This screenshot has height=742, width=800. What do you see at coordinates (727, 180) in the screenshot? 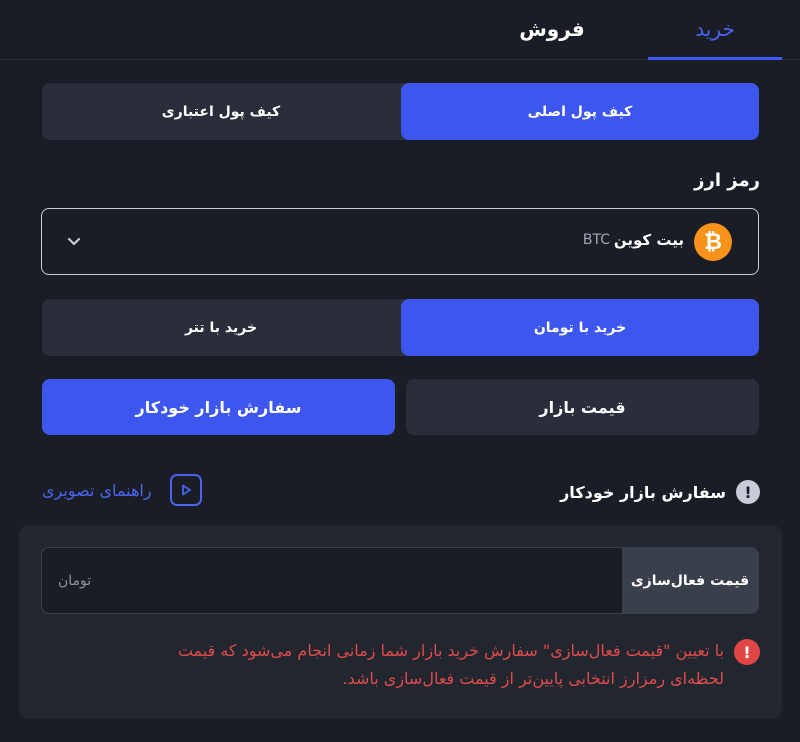
I see `crypto-label: رمز ارز` at bounding box center [727, 180].